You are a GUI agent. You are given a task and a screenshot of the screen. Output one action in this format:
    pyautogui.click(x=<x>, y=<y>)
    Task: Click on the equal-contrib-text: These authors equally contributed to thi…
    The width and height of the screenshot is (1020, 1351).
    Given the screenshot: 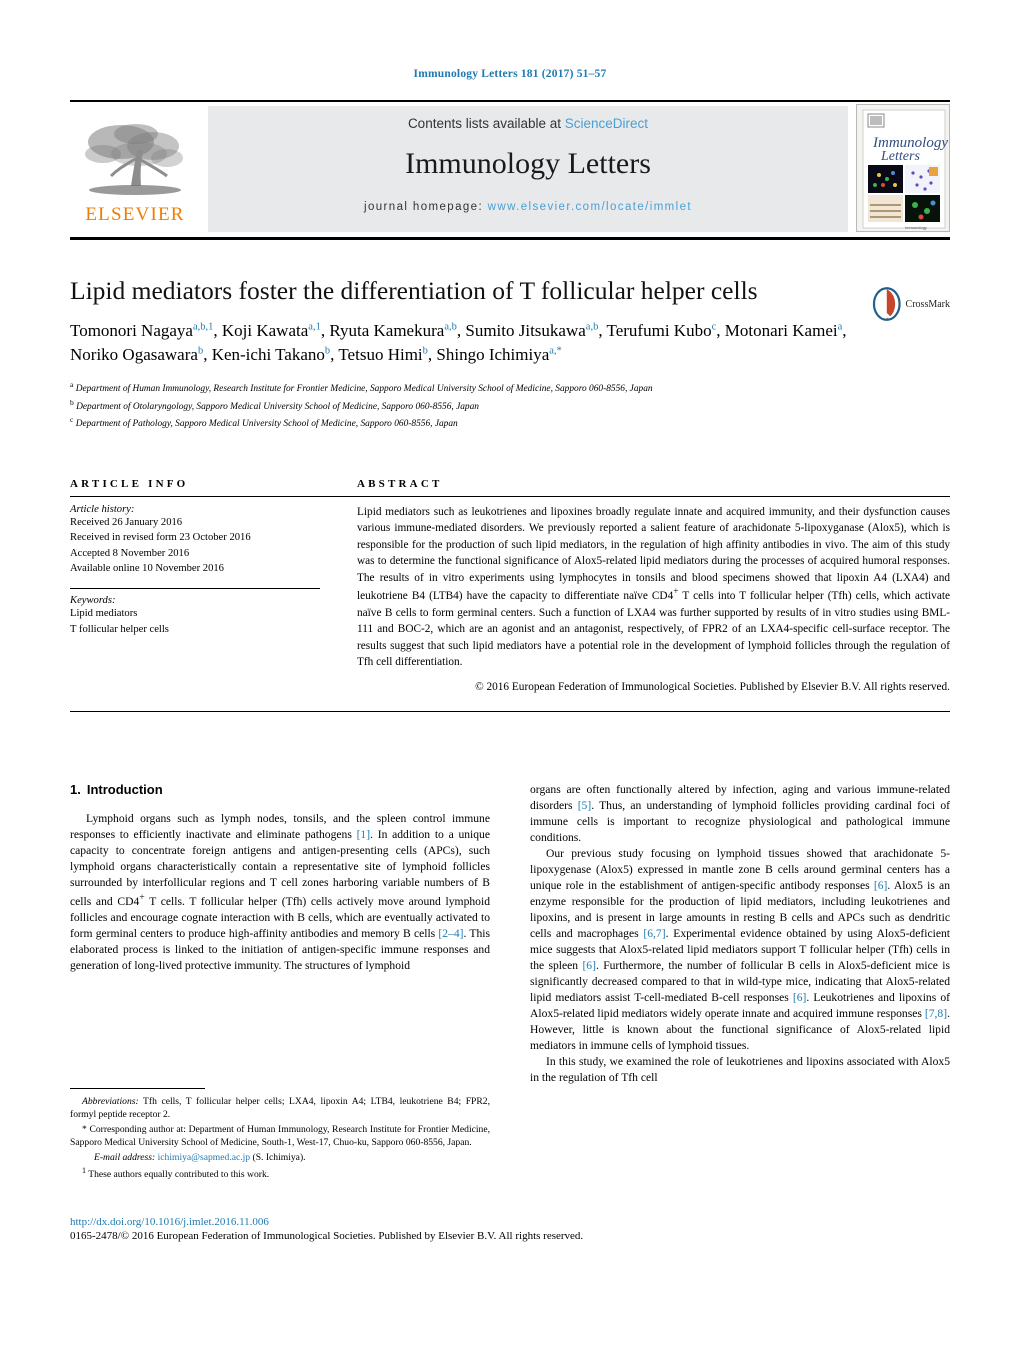 What is the action you would take?
    pyautogui.click(x=179, y=1175)
    